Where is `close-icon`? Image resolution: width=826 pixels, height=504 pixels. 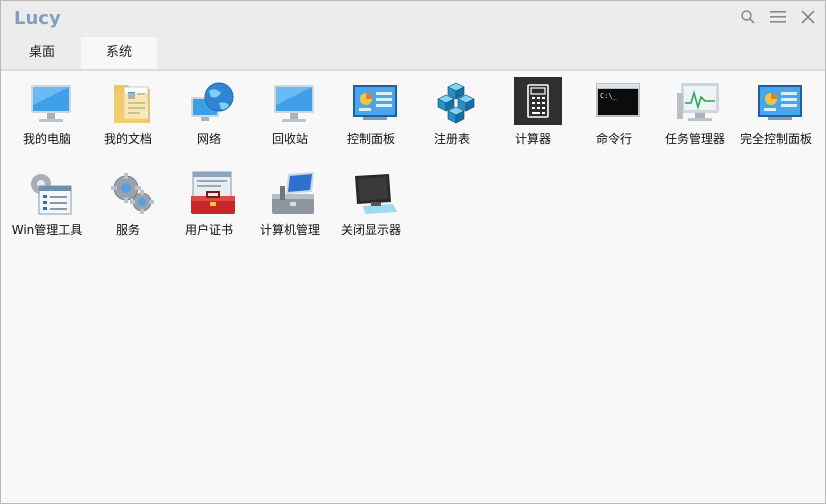 close-icon is located at coordinates (808, 17).